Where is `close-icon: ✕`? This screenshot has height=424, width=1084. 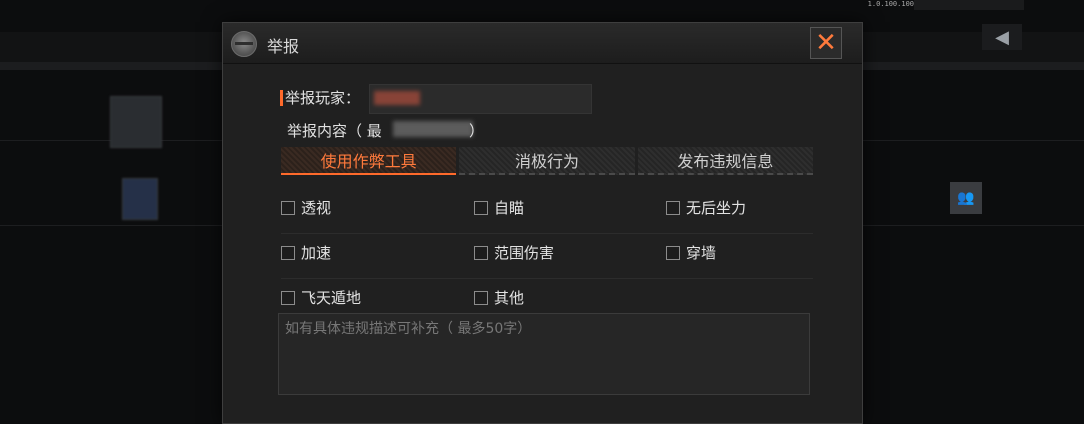 close-icon: ✕ is located at coordinates (826, 43).